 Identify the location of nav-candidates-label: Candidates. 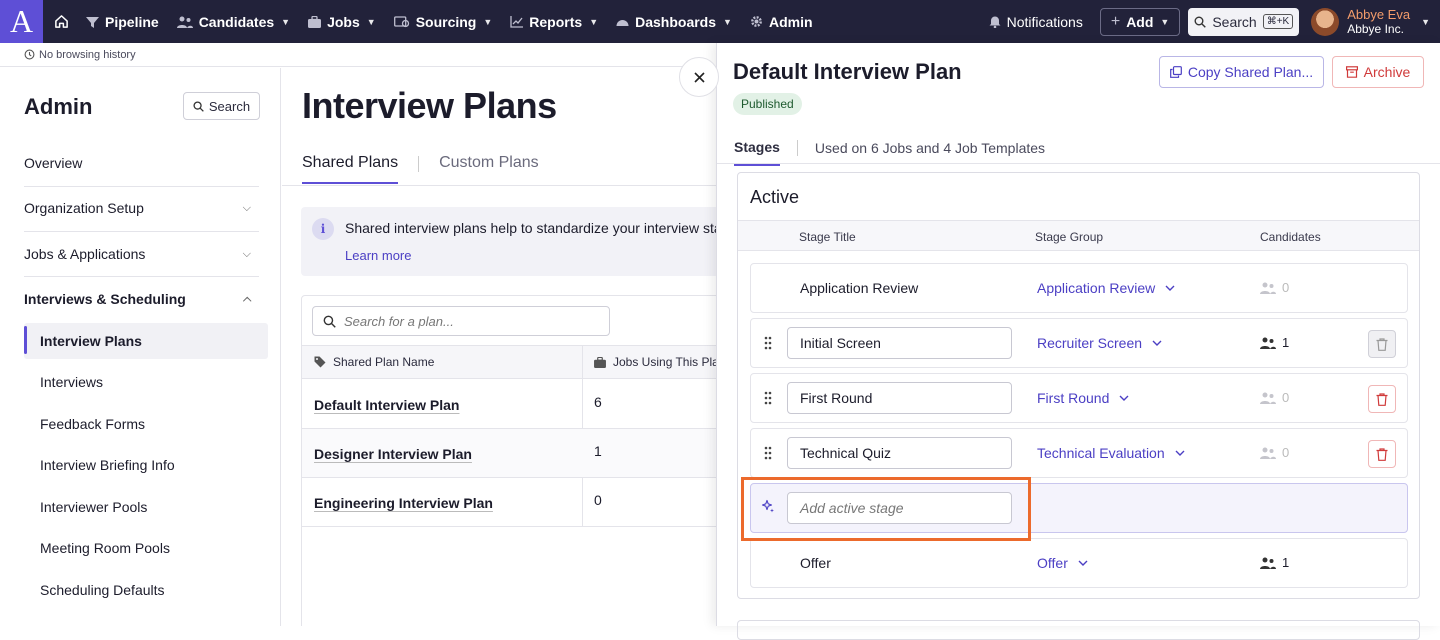
(236, 21).